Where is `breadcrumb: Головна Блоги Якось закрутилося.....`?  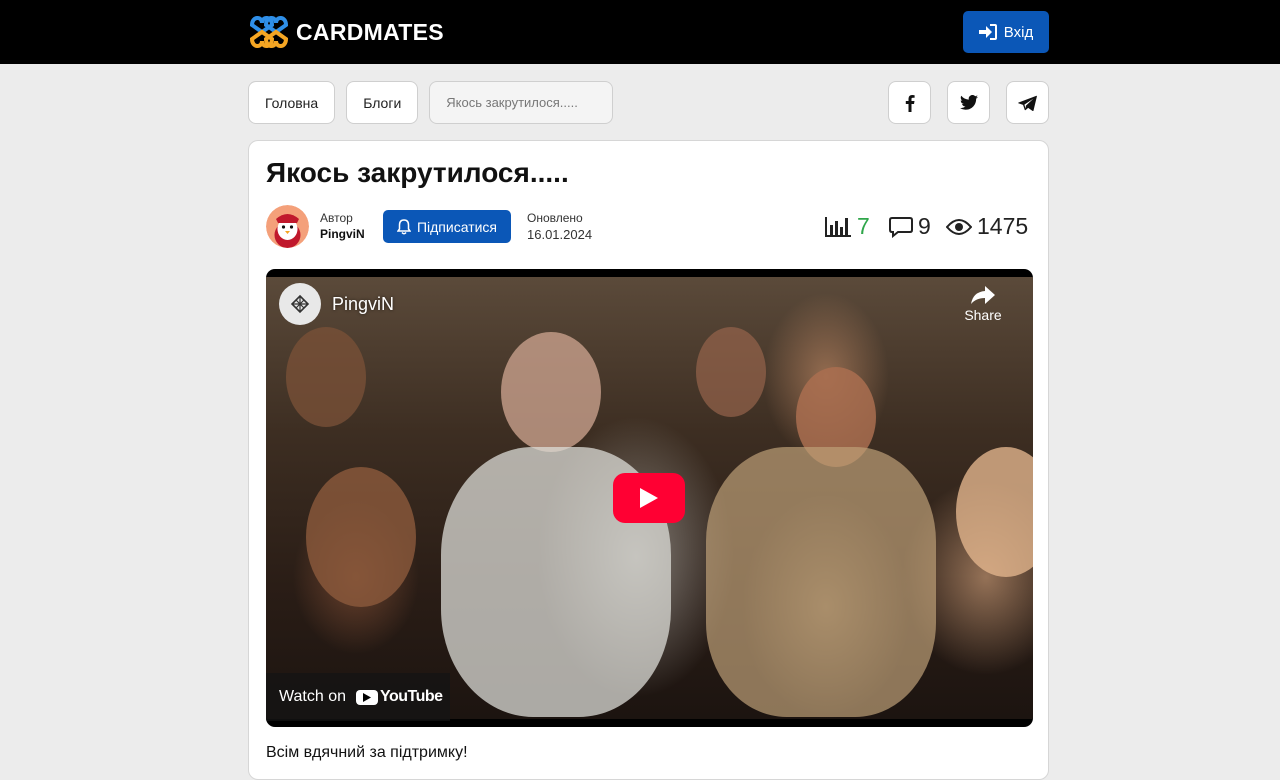 breadcrumb: Головна Блоги Якось закрутилося..... is located at coordinates (431, 102).